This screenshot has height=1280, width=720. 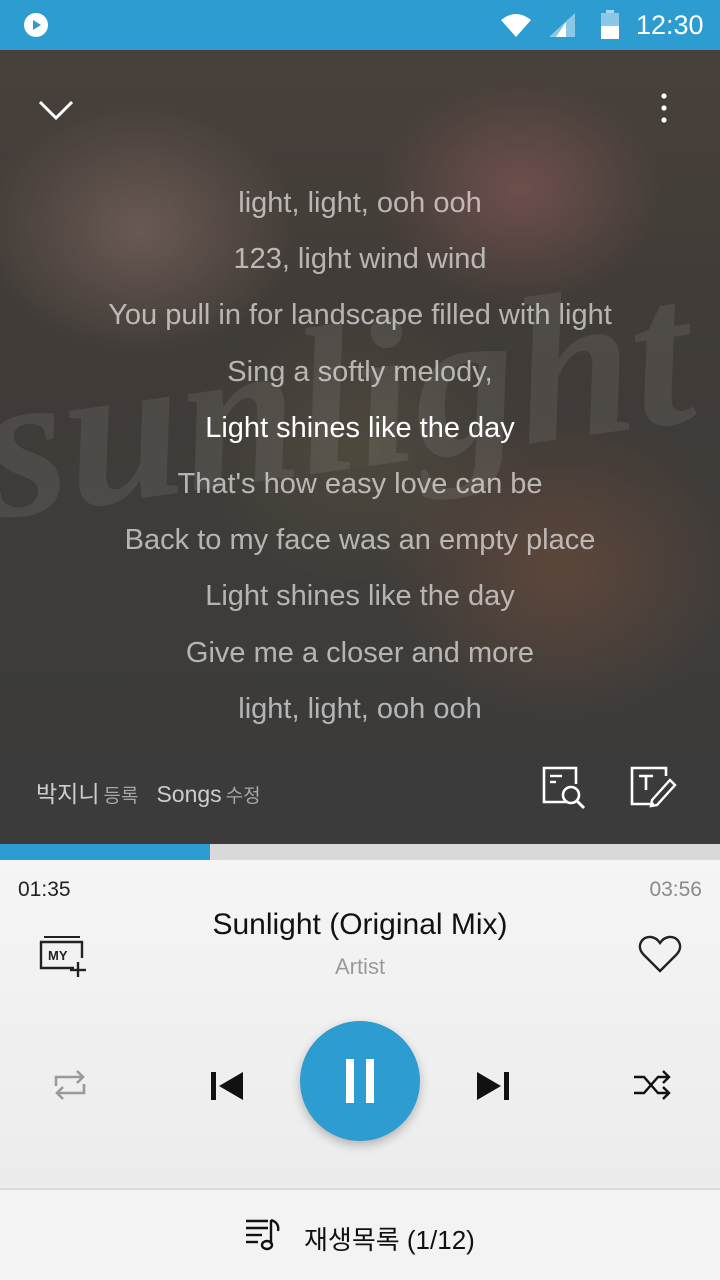 What do you see at coordinates (263, 1234) in the screenshot?
I see `playlist-icon` at bounding box center [263, 1234].